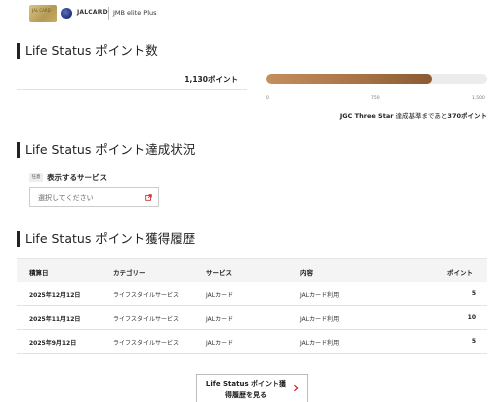 This screenshot has width=500, height=402. I want to click on goal-status-name: JGC Three Star, so click(366, 116).